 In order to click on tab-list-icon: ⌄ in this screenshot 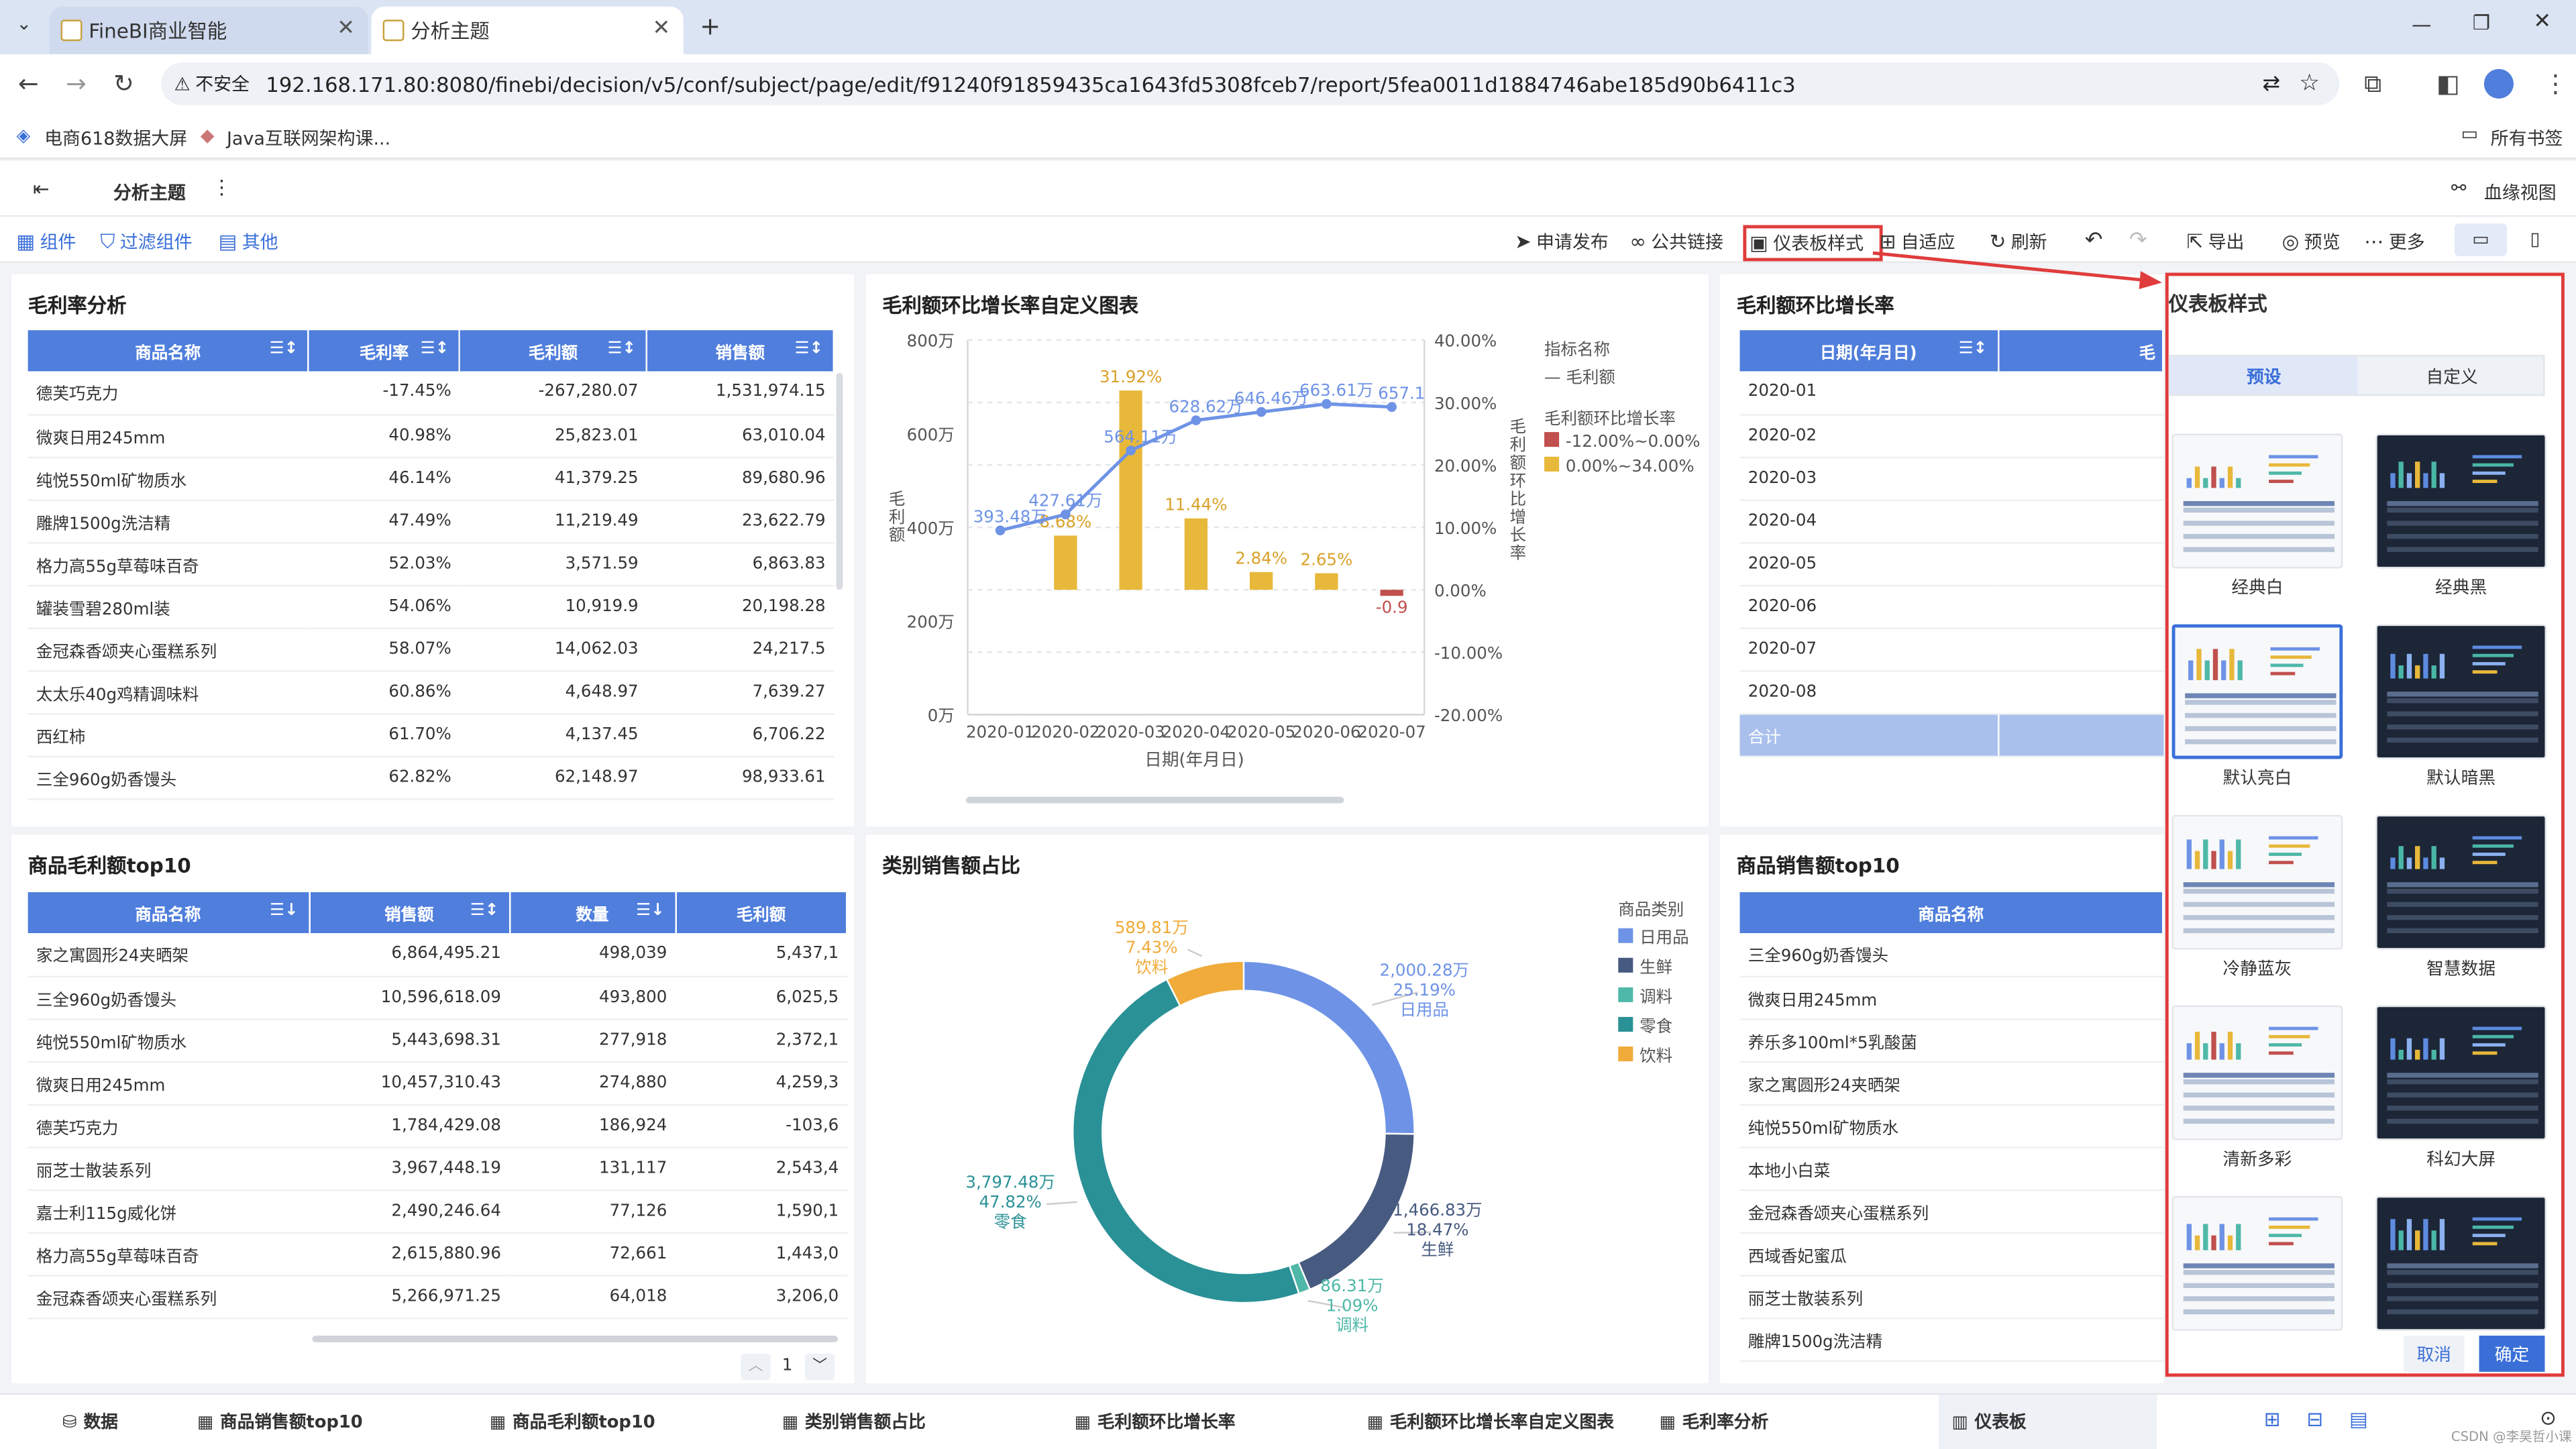, I will do `click(24, 24)`.